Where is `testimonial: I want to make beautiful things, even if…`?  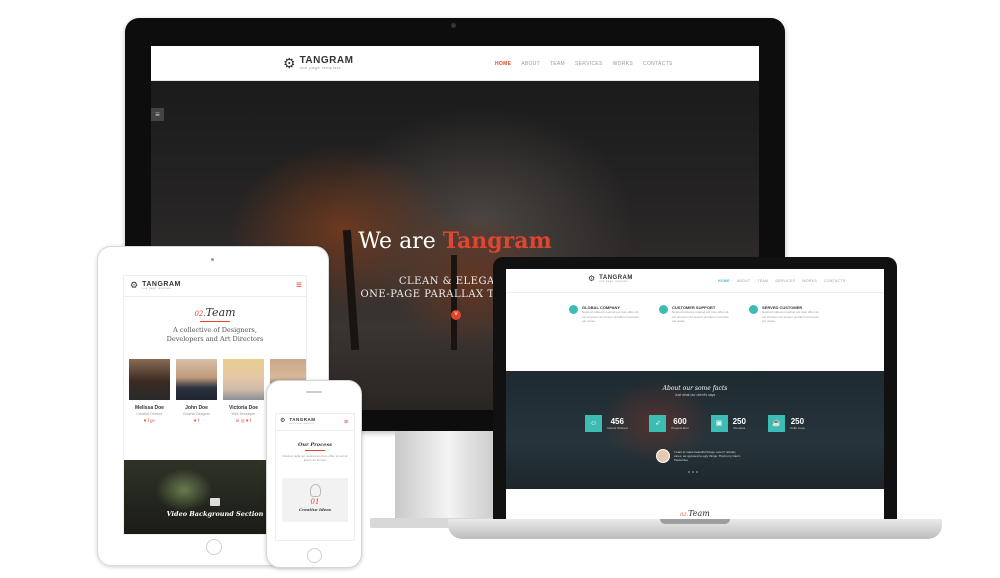
testimonial: I want to make beautiful things, even if… is located at coordinates (700, 456).